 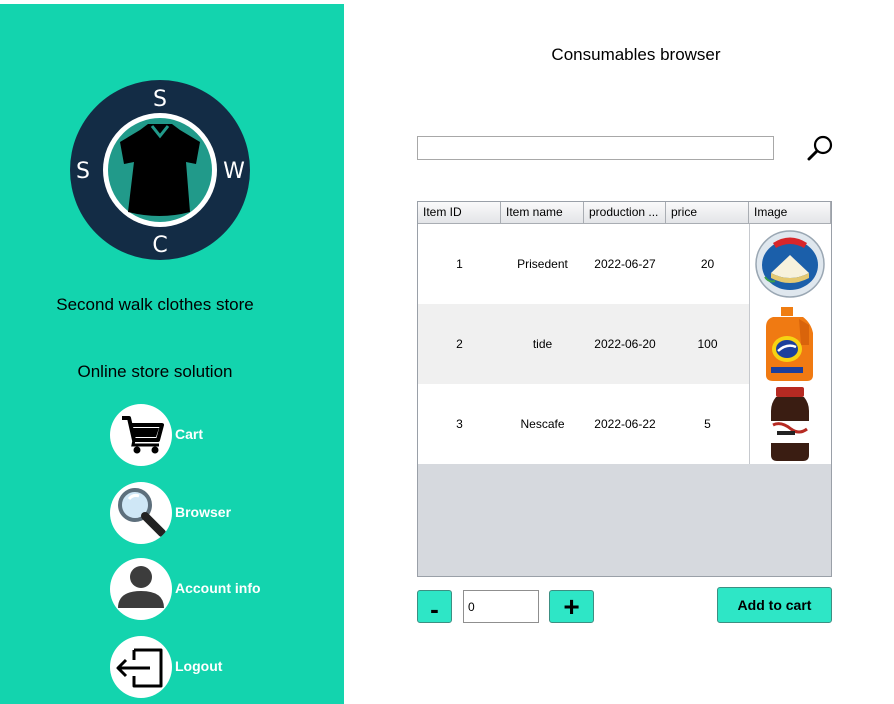 What do you see at coordinates (160, 99) in the screenshot?
I see `logo-letter-top: S` at bounding box center [160, 99].